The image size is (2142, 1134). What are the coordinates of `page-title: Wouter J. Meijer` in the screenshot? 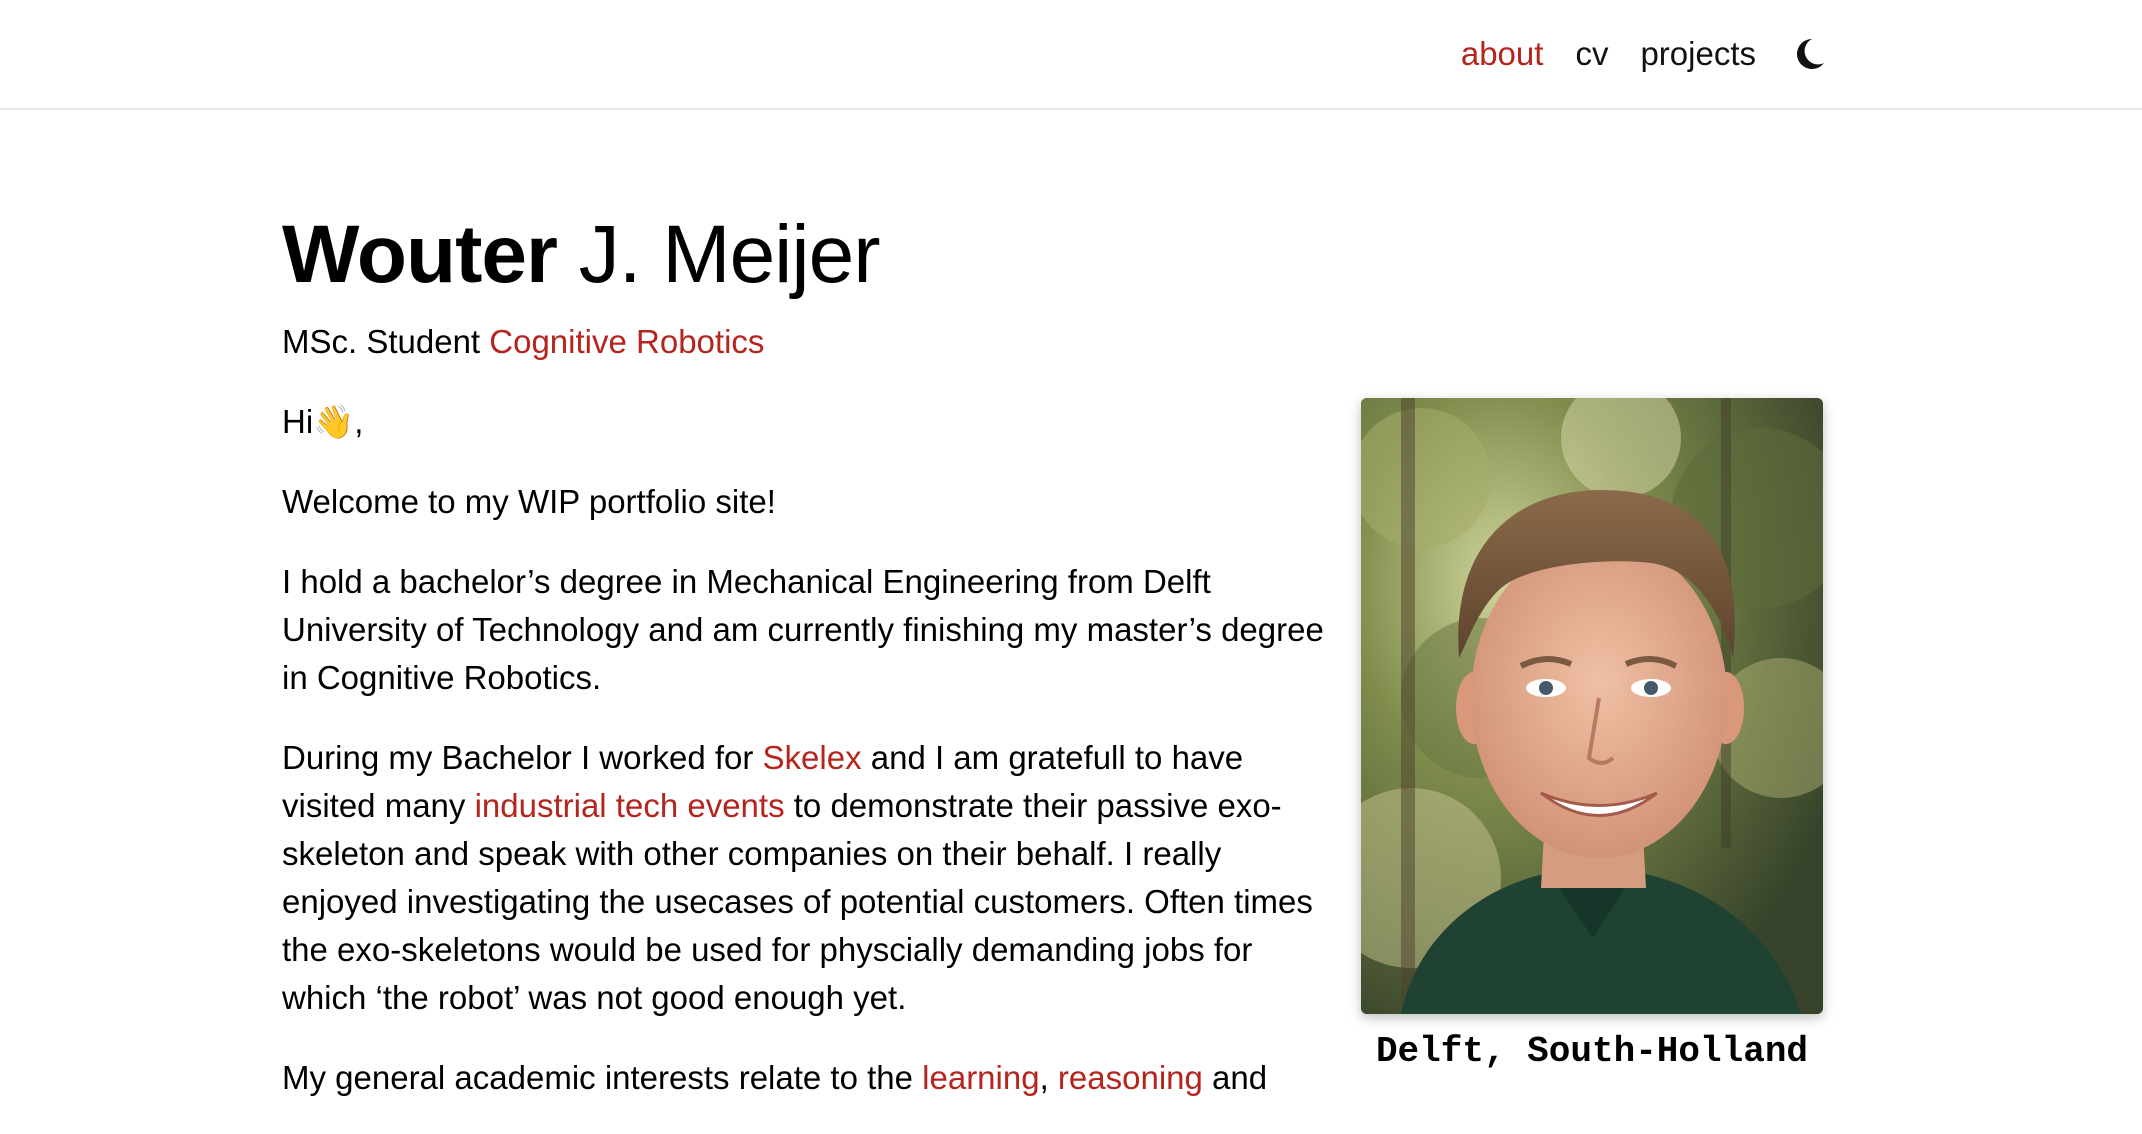 It's located at (581, 255).